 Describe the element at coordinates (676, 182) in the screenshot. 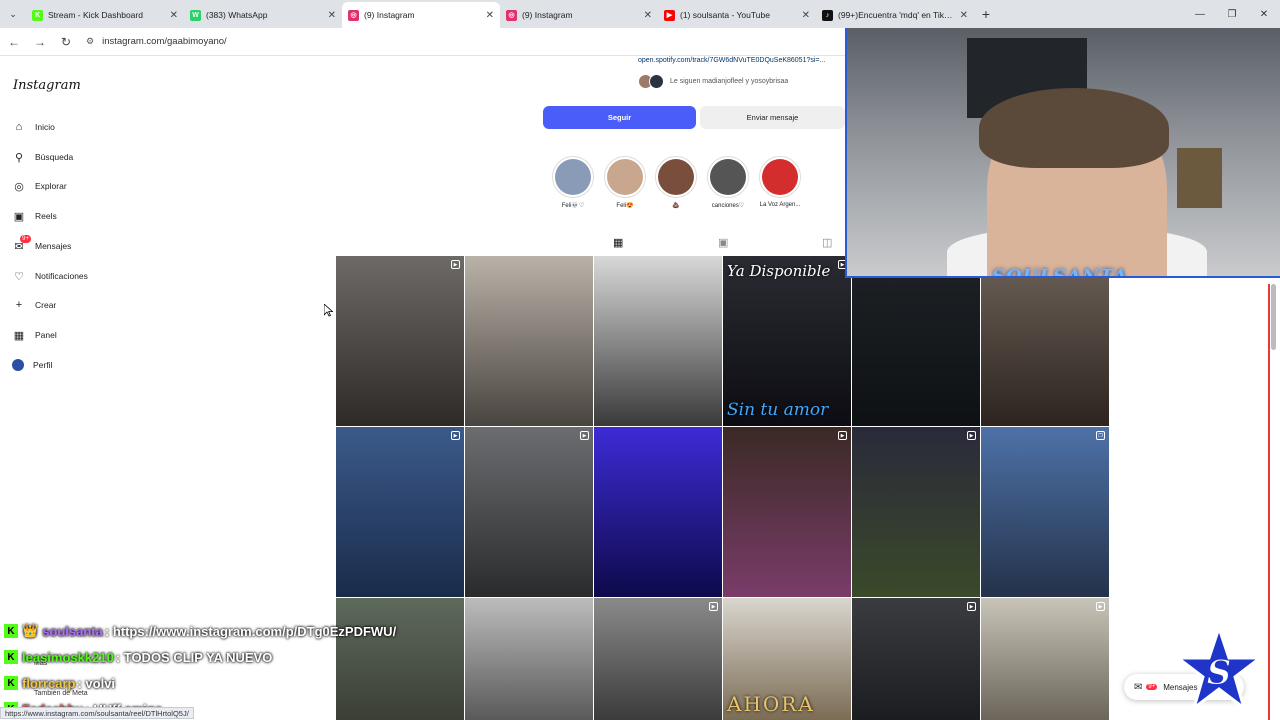

I see `story-highlight: 💩` at that location.